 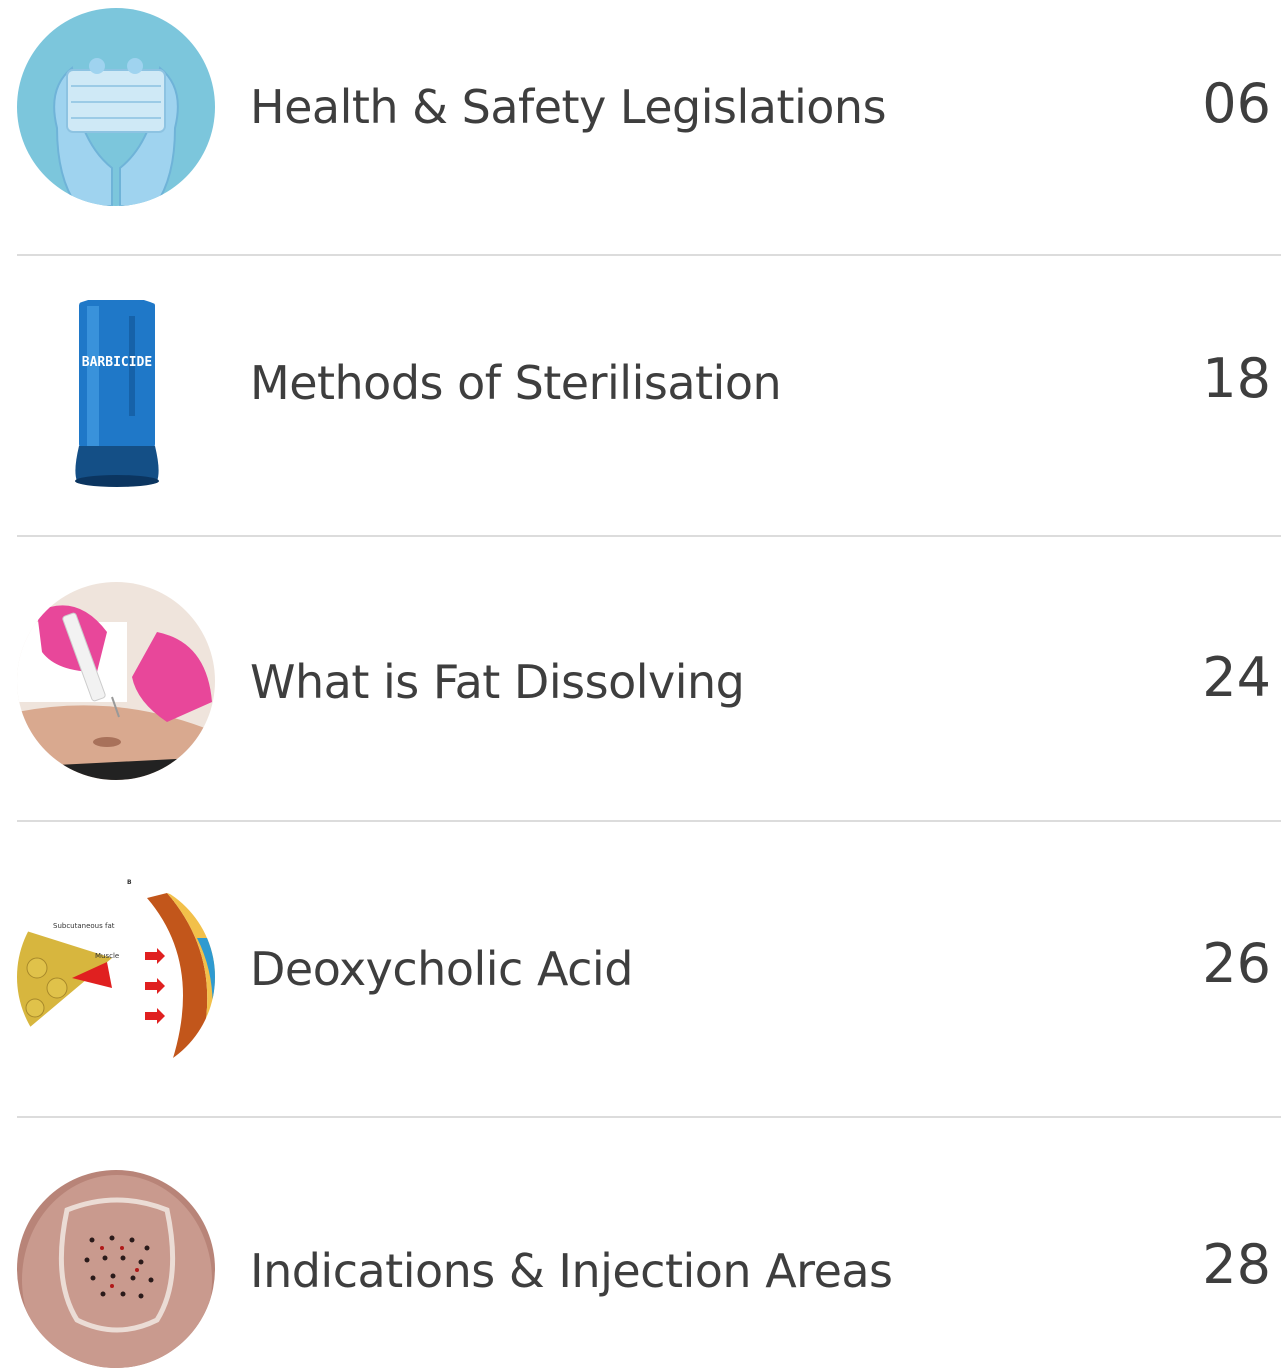 What do you see at coordinates (516, 383) in the screenshot?
I see `entry-title: Methods of Sterilisation` at bounding box center [516, 383].